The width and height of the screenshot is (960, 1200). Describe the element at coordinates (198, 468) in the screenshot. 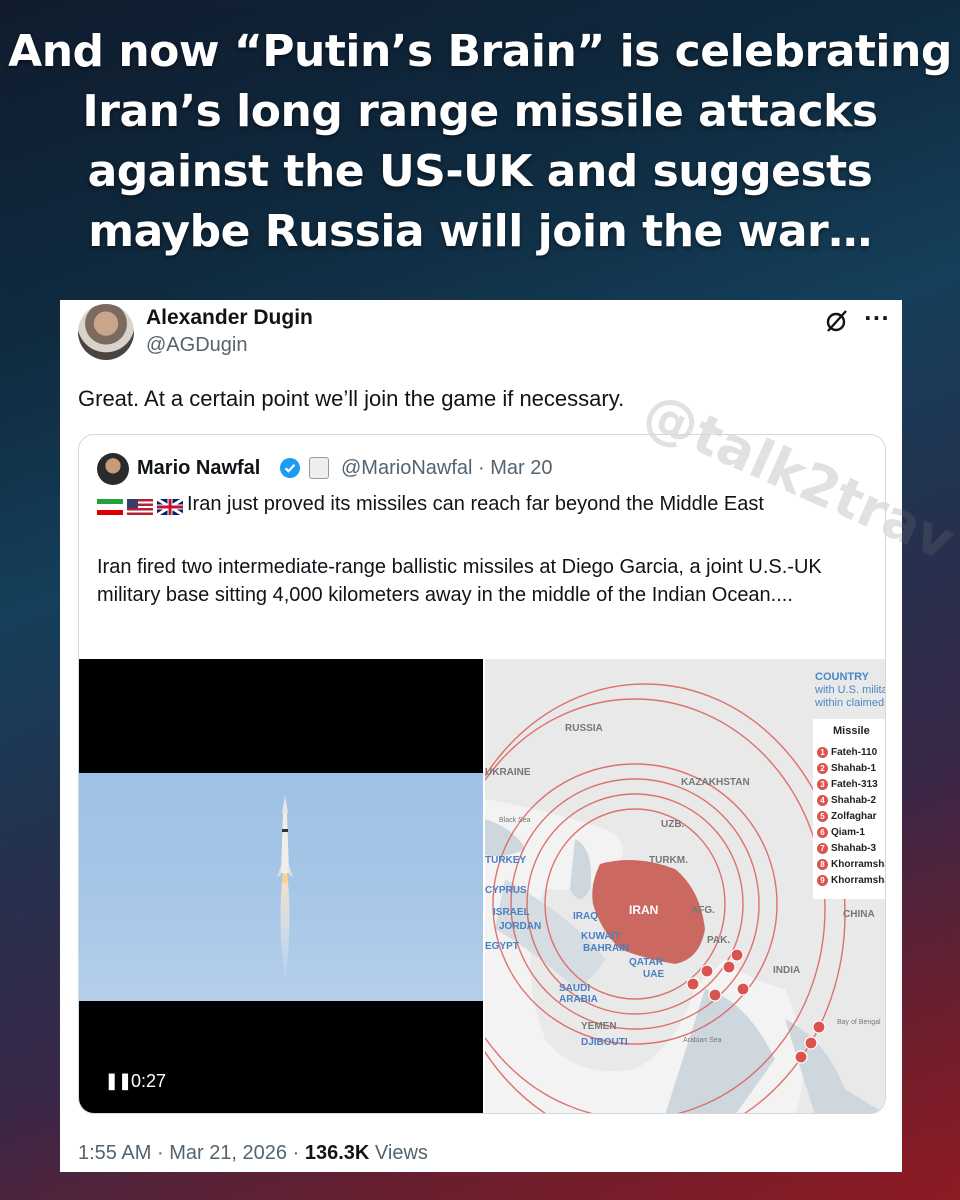

I see `quoted-author-name: Mario Nawfal` at that location.